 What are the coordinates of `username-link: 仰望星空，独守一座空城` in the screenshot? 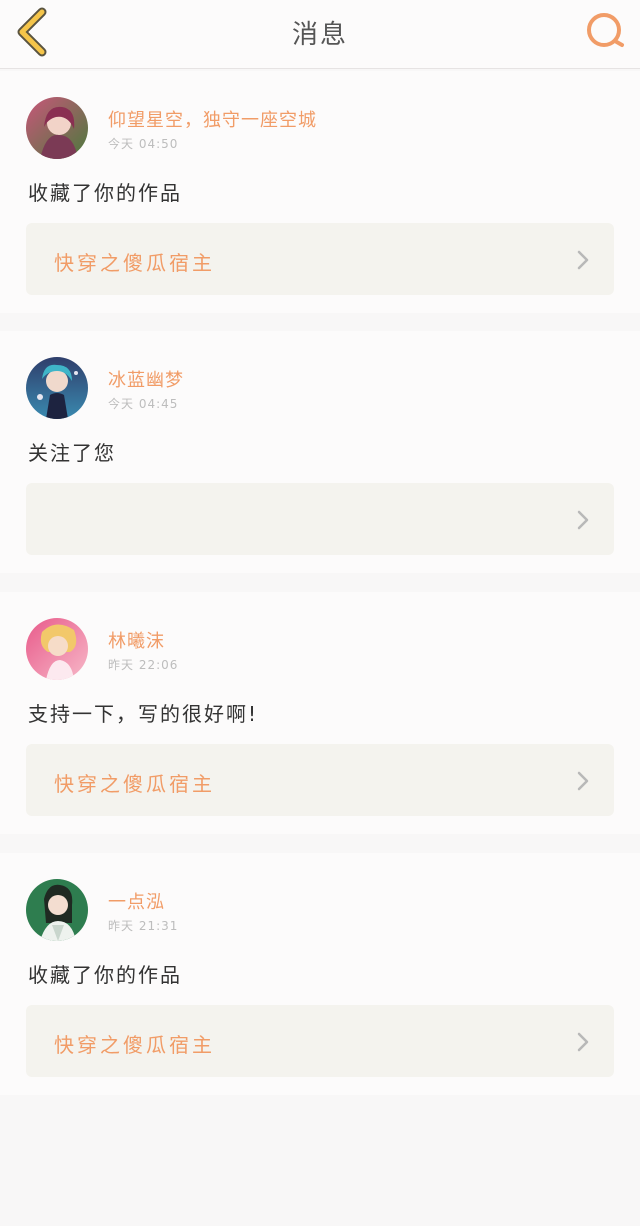 It's located at (212, 119).